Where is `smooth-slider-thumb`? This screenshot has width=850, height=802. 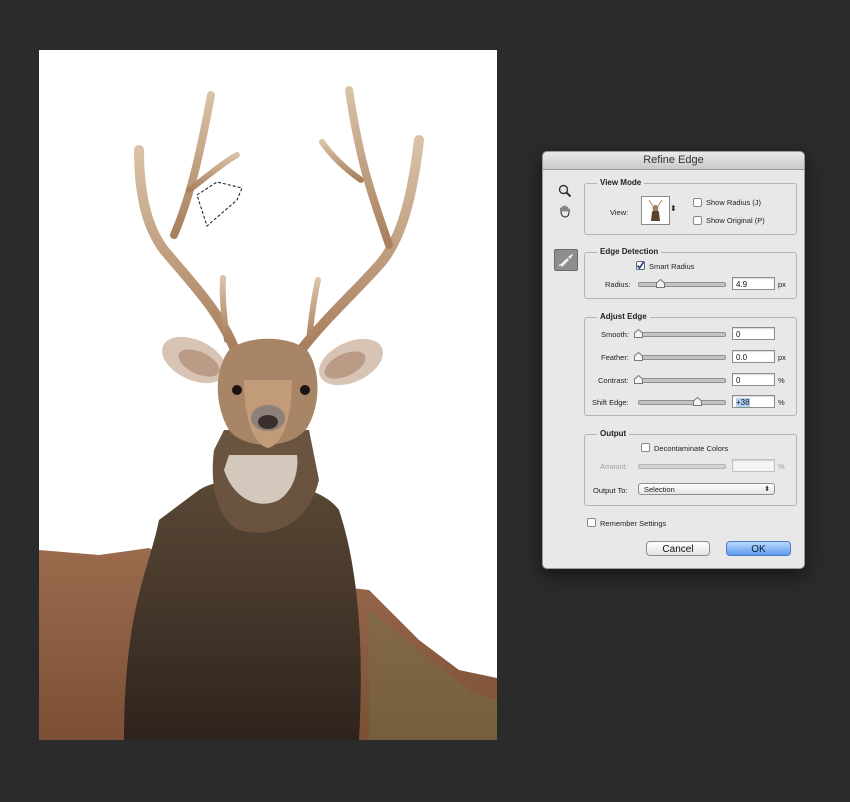 smooth-slider-thumb is located at coordinates (638, 333).